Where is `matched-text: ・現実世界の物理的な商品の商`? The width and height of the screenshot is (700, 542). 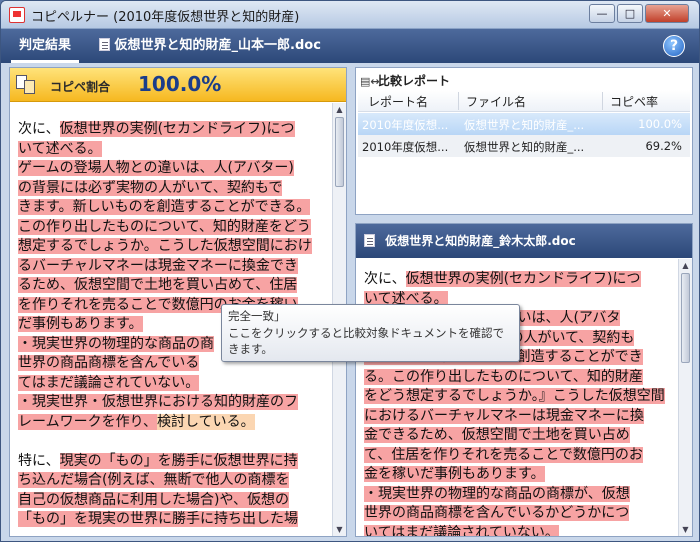 matched-text: ・現実世界の物理的な商品の商 is located at coordinates (116, 343).